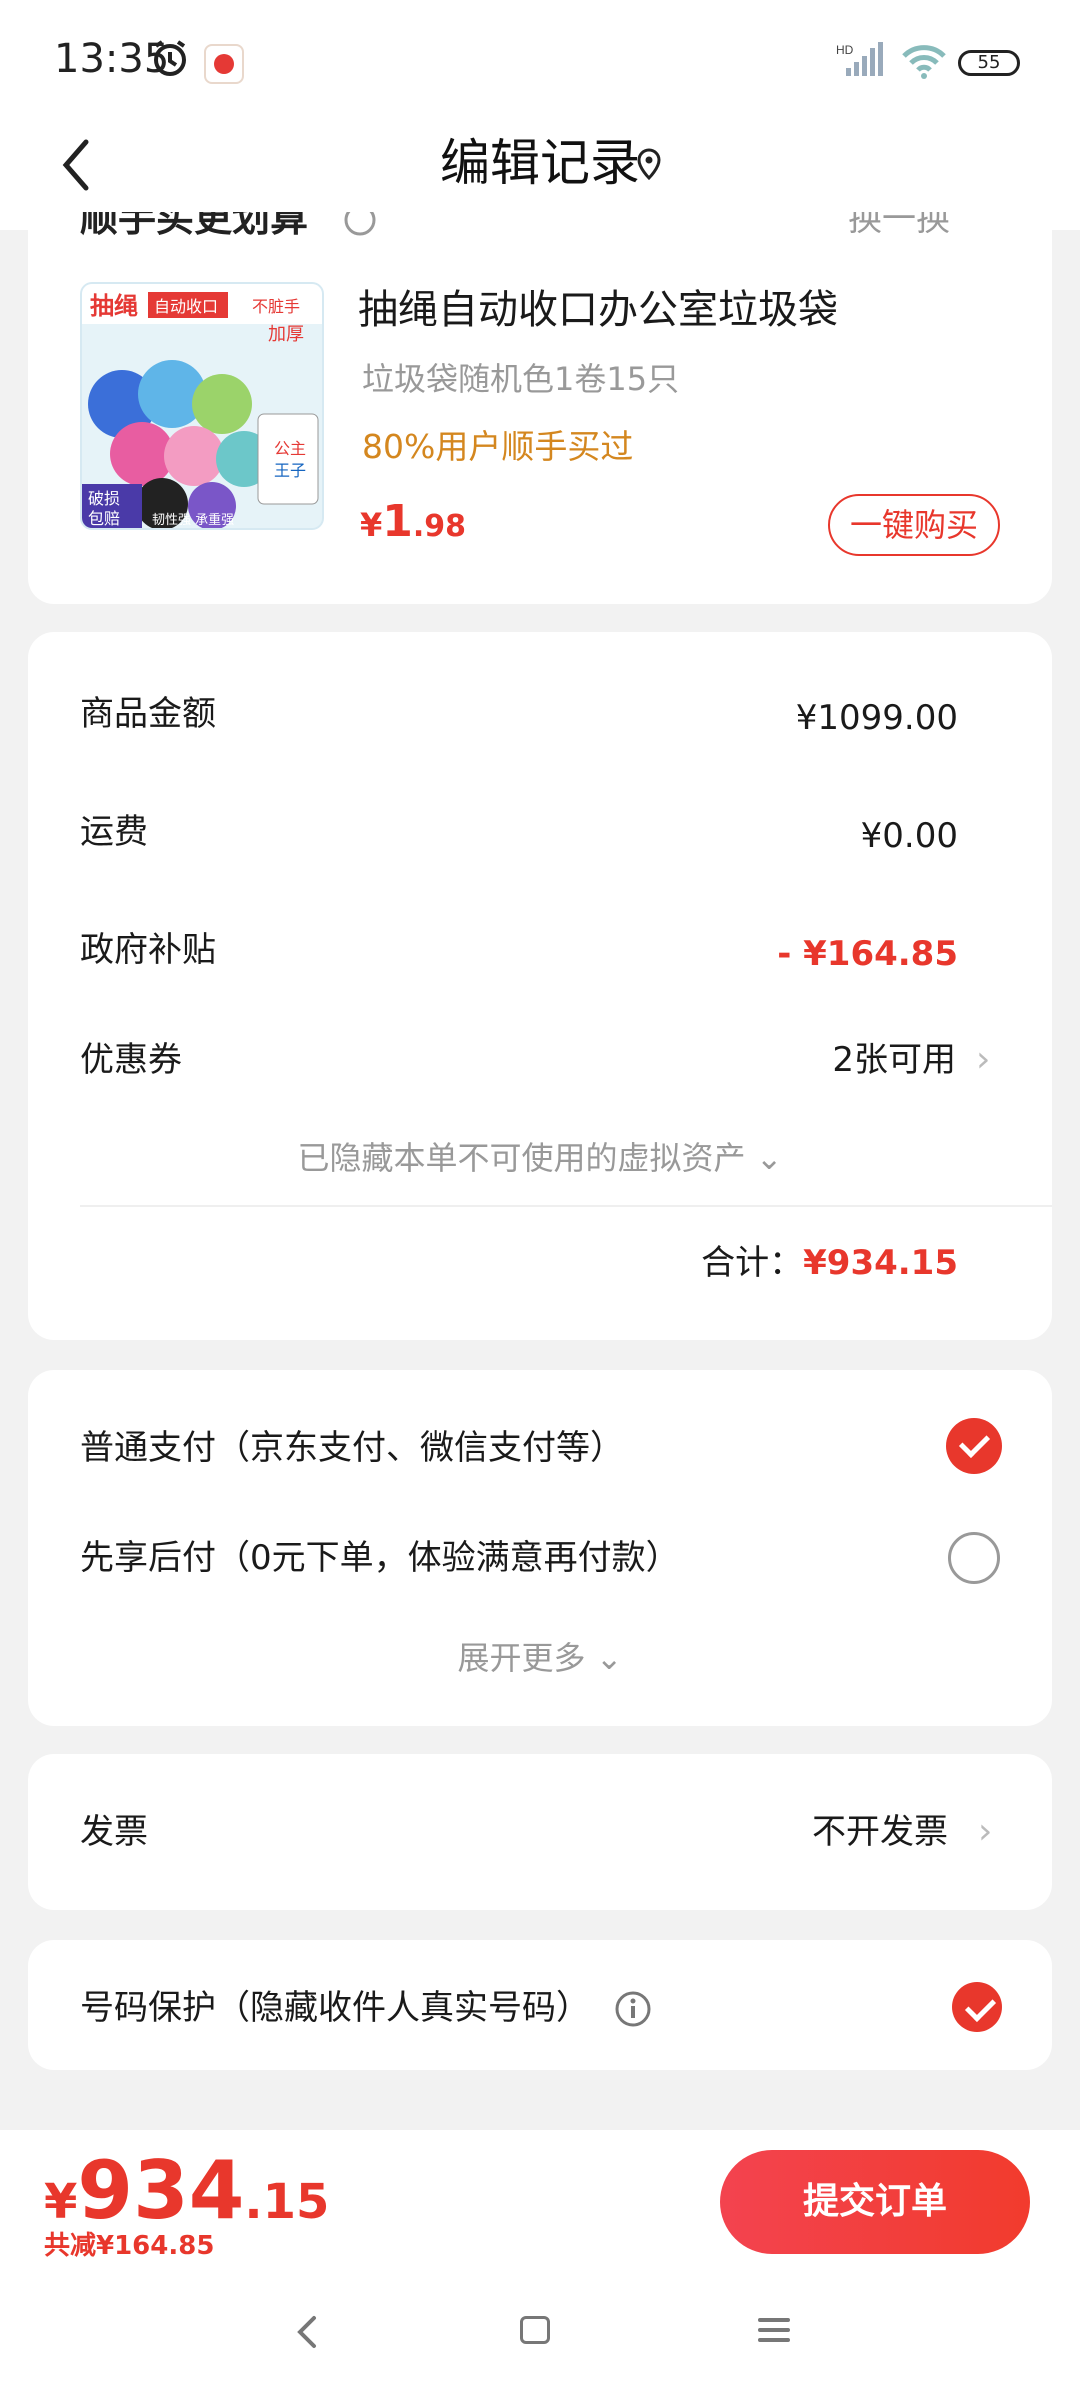  Describe the element at coordinates (290, 448) in the screenshot. I see `svg-text: 公主` at that location.